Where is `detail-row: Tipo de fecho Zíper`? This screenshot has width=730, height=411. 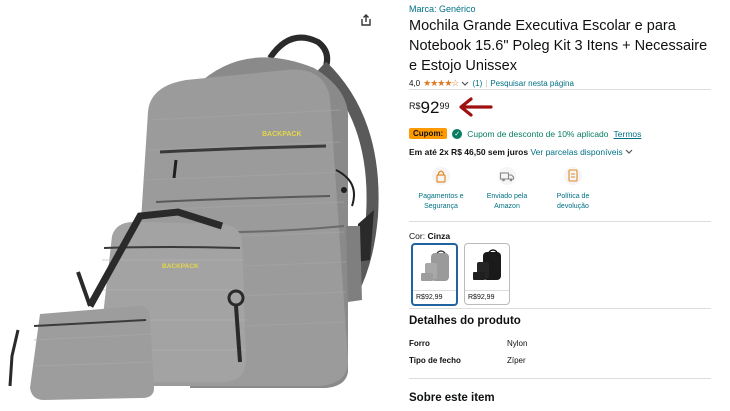
detail-row: Tipo de fecho Zíper is located at coordinates (467, 360).